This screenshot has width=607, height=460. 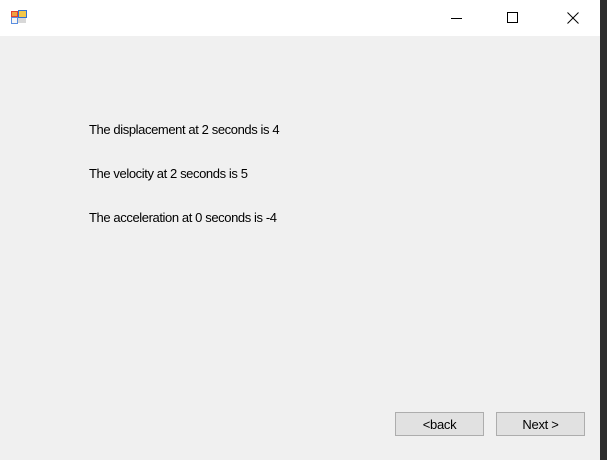 I want to click on maximize-icon, so click(x=512, y=17).